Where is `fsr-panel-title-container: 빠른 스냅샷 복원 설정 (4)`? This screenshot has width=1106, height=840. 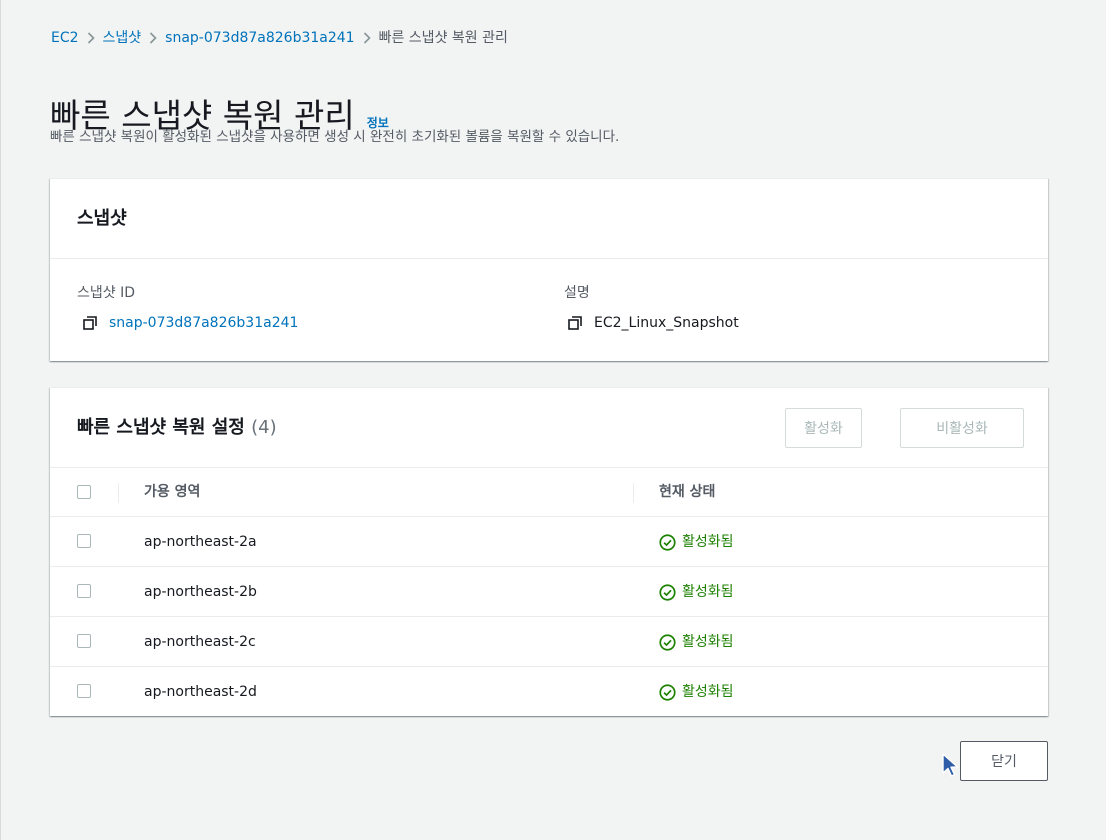
fsr-panel-title-container: 빠른 스냅샷 복원 설정 (4) is located at coordinates (177, 428).